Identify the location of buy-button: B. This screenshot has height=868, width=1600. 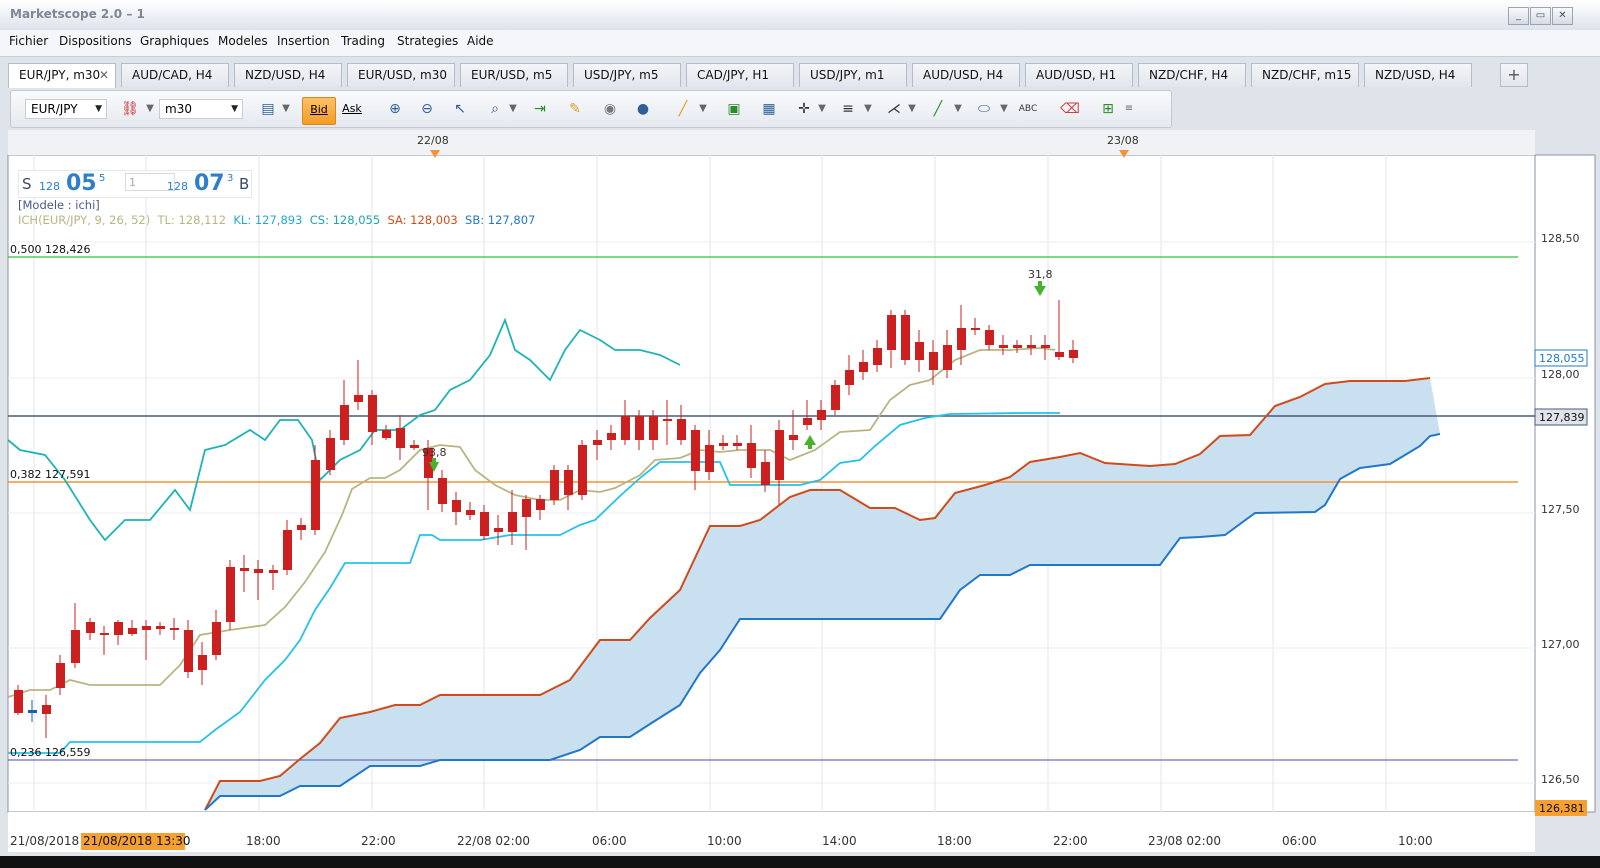
(244, 184).